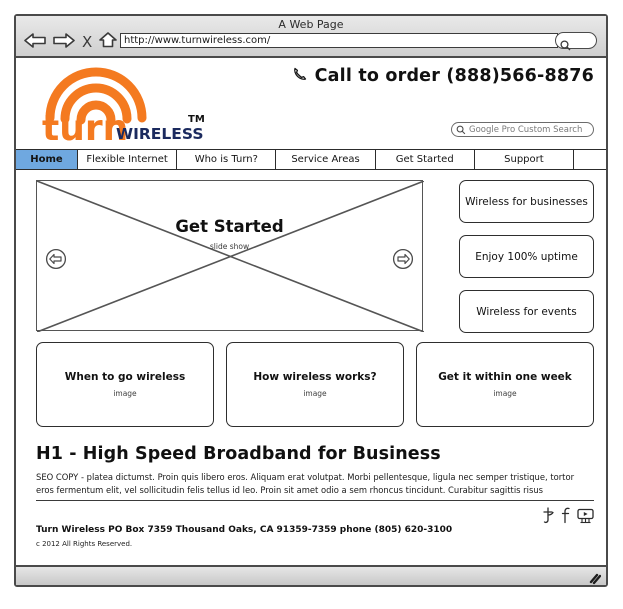 This screenshot has width=623, height=609. I want to click on nav-item-label: Support, so click(524, 159).